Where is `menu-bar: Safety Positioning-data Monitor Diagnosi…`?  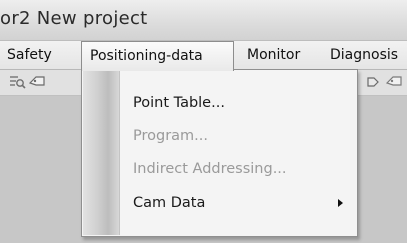
menu-bar: Safety Positioning-data Monitor Diagnosi… is located at coordinates (203, 55).